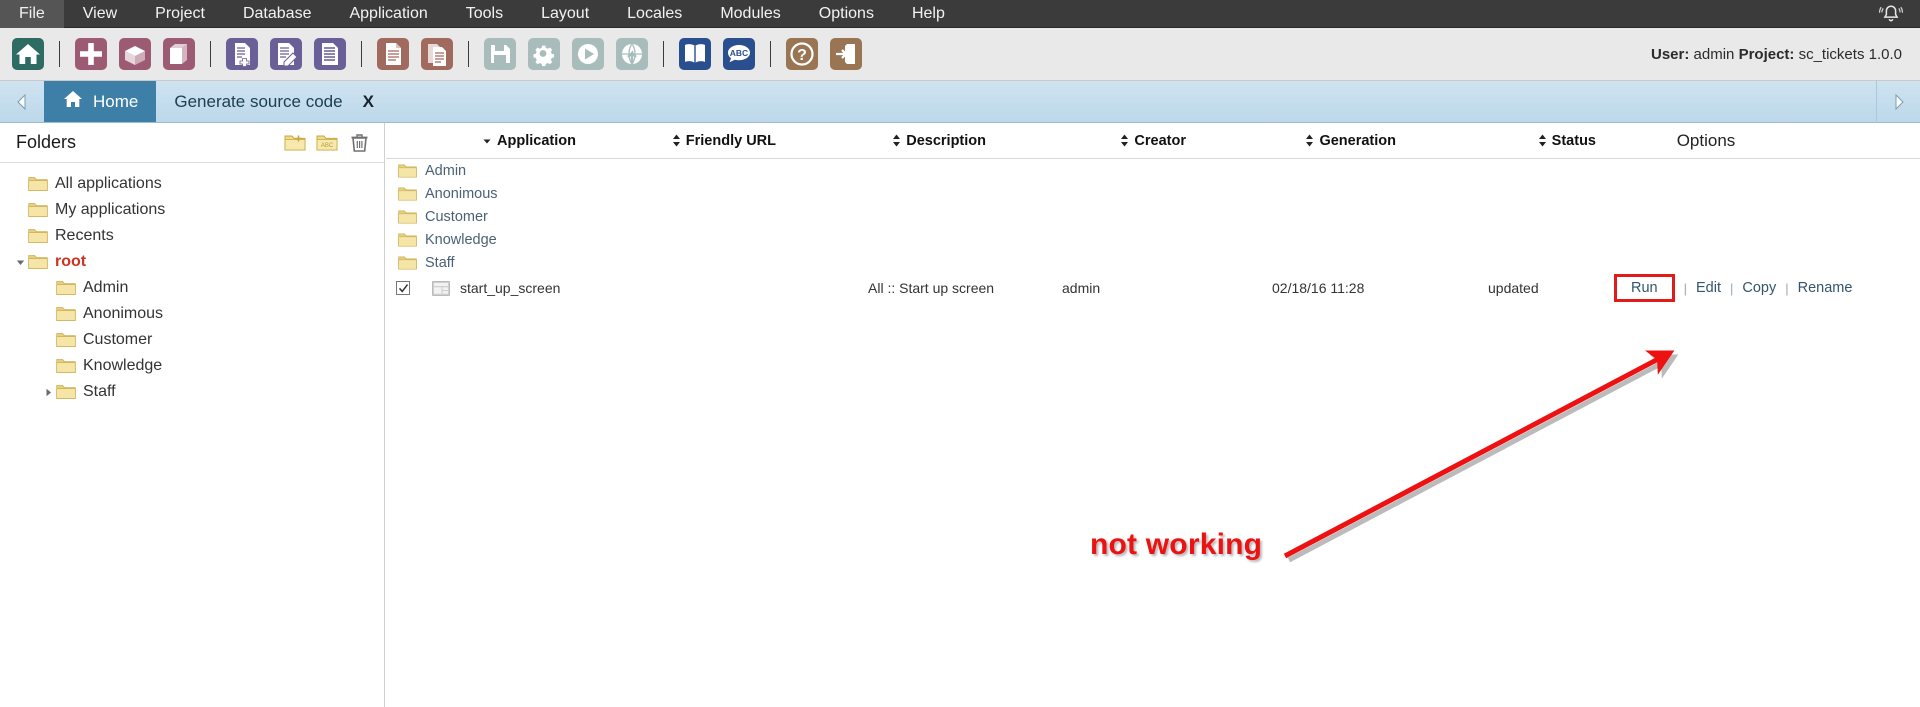  Describe the element at coordinates (1153, 216) in the screenshot. I see `grid-folder-row: Customer` at that location.